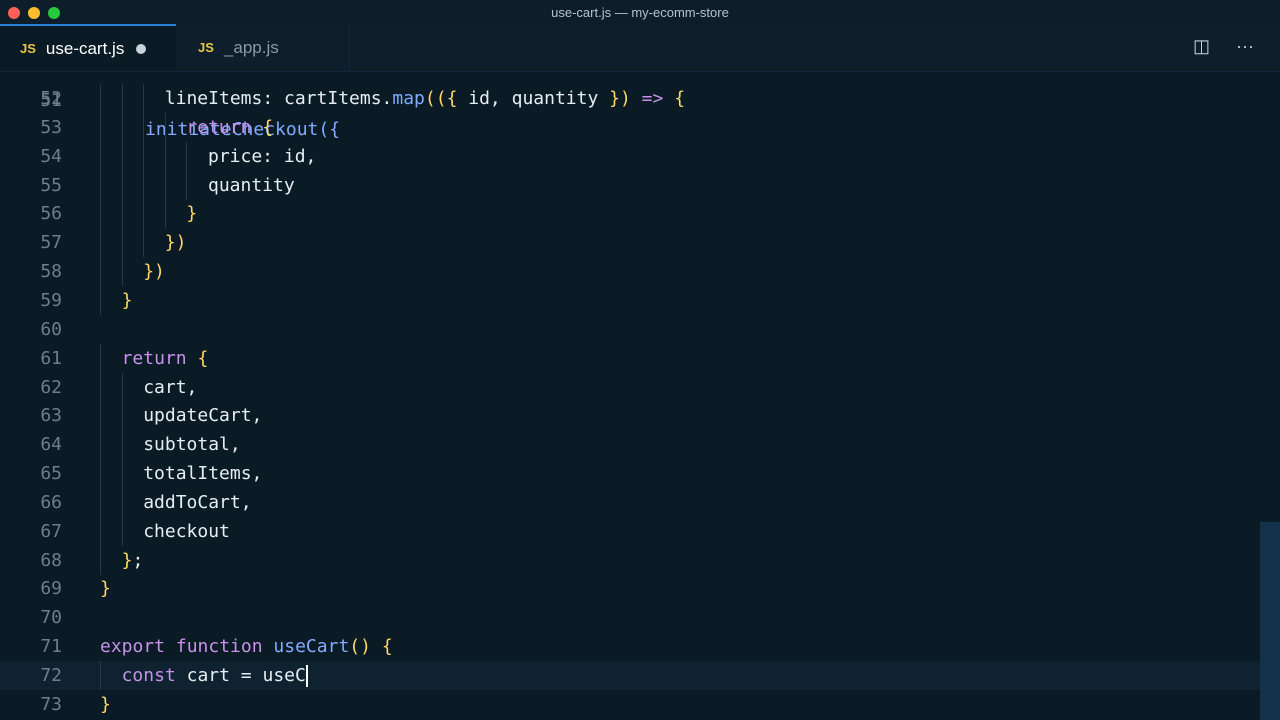  I want to click on zoom-window-button, so click(54, 13).